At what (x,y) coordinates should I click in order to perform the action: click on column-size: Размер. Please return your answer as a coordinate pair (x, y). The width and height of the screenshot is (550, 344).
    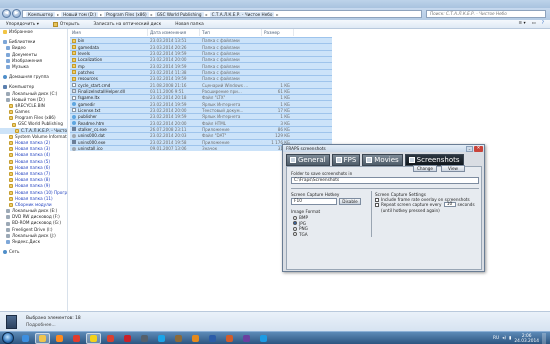
    Looking at the image, I should click on (278, 32).